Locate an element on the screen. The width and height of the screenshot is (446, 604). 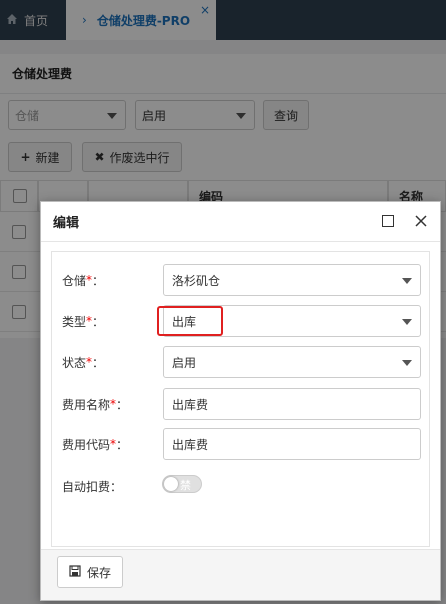
type-value: 出库 is located at coordinates (184, 321).